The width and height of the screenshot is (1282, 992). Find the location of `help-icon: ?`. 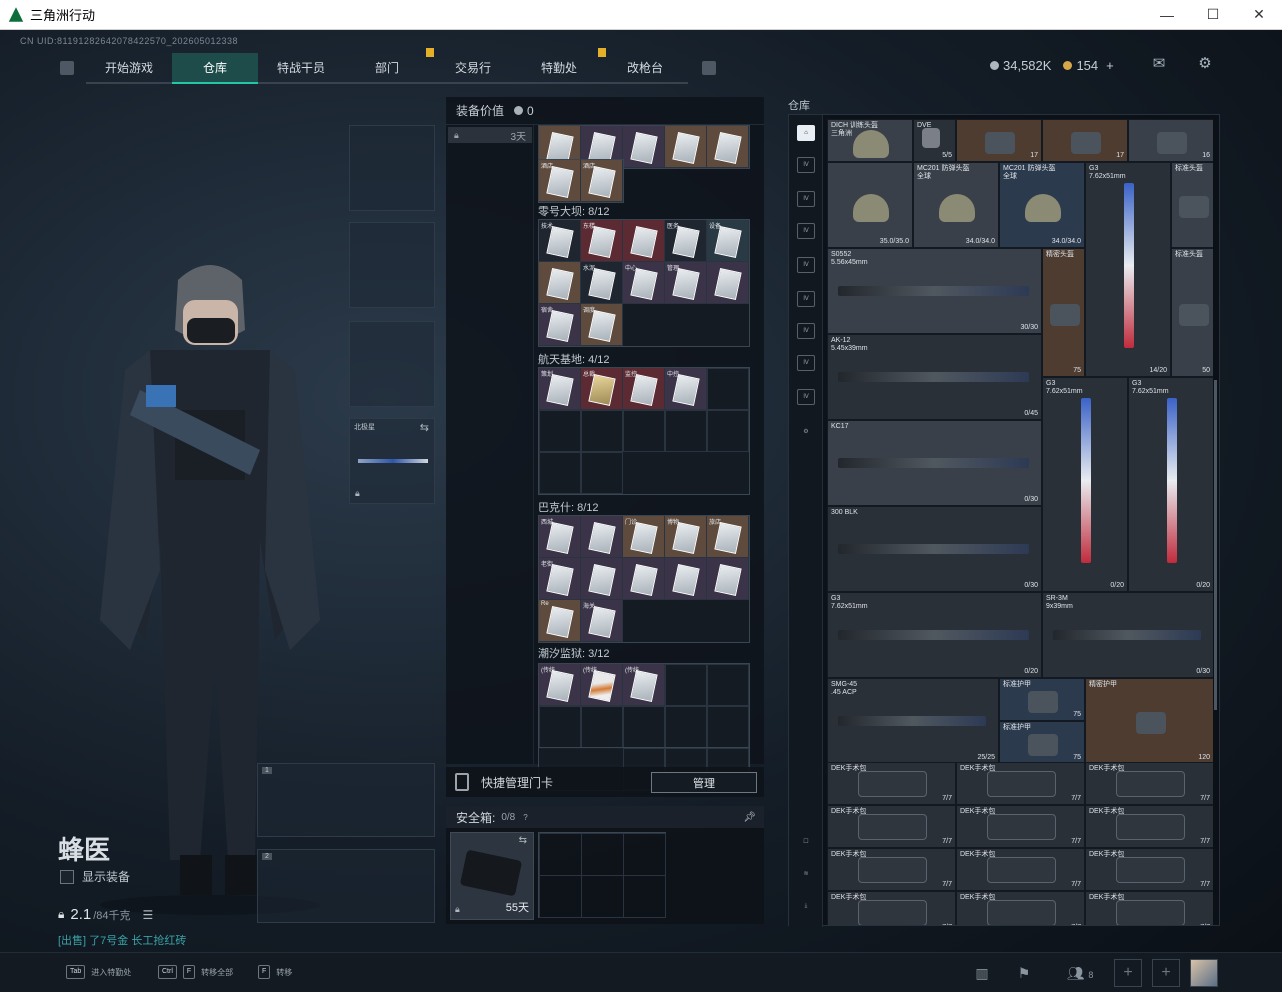

help-icon: ? is located at coordinates (525, 817).